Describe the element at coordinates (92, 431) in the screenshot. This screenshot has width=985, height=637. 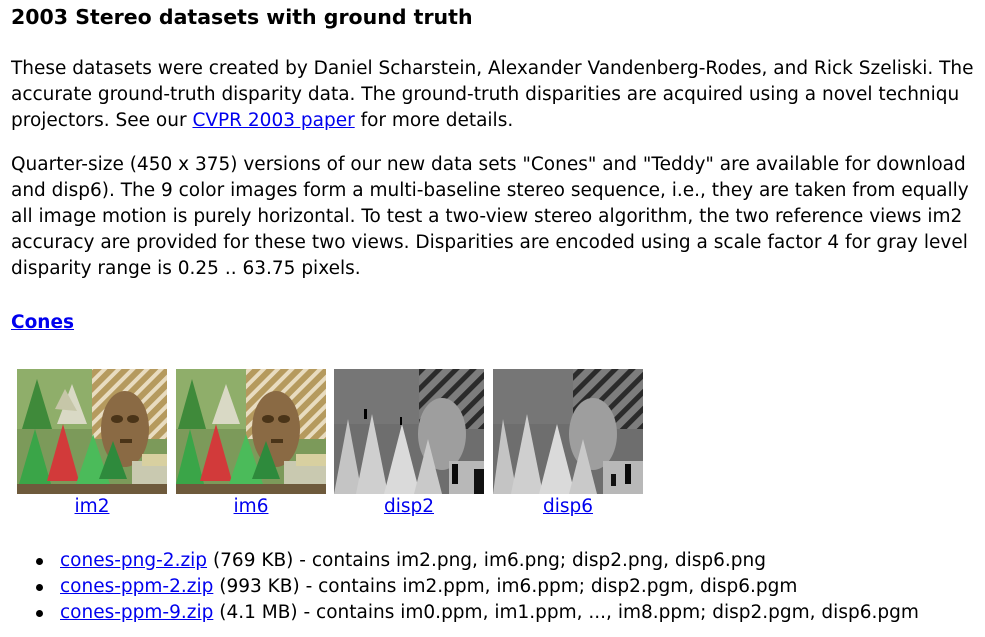
I see `cones-im2-image` at that location.